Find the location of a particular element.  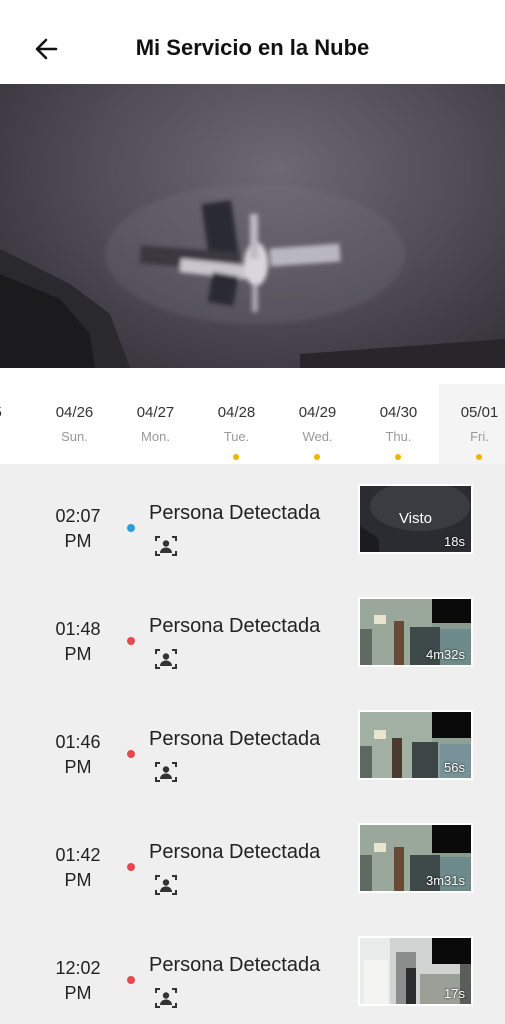

date-item: 04/27 Mon. is located at coordinates (155, 424).